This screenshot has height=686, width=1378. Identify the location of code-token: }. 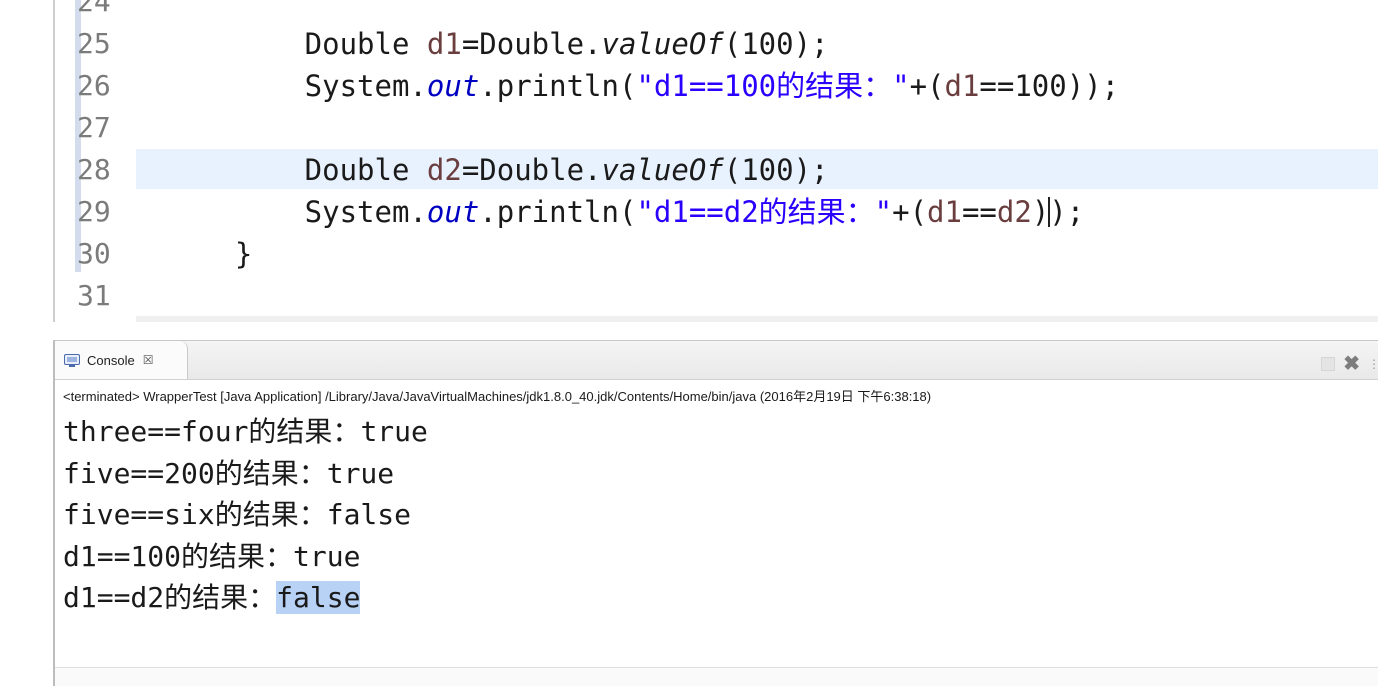
(209, 254).